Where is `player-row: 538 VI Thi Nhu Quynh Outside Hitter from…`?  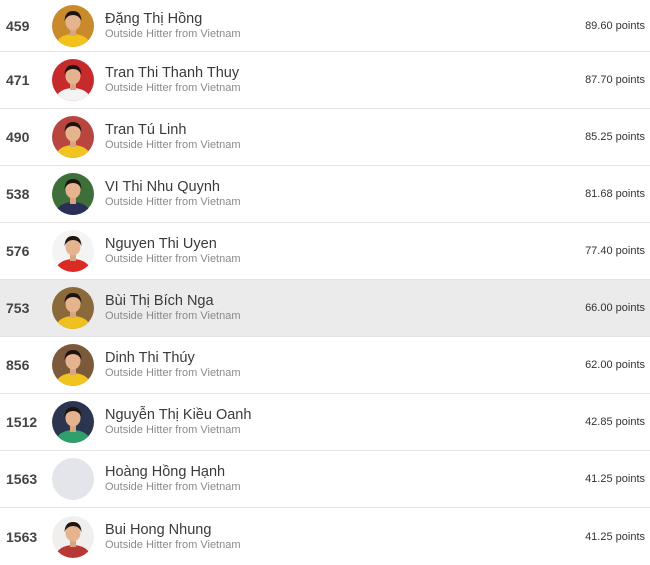 player-row: 538 VI Thi Nhu Quynh Outside Hitter from… is located at coordinates (325, 194).